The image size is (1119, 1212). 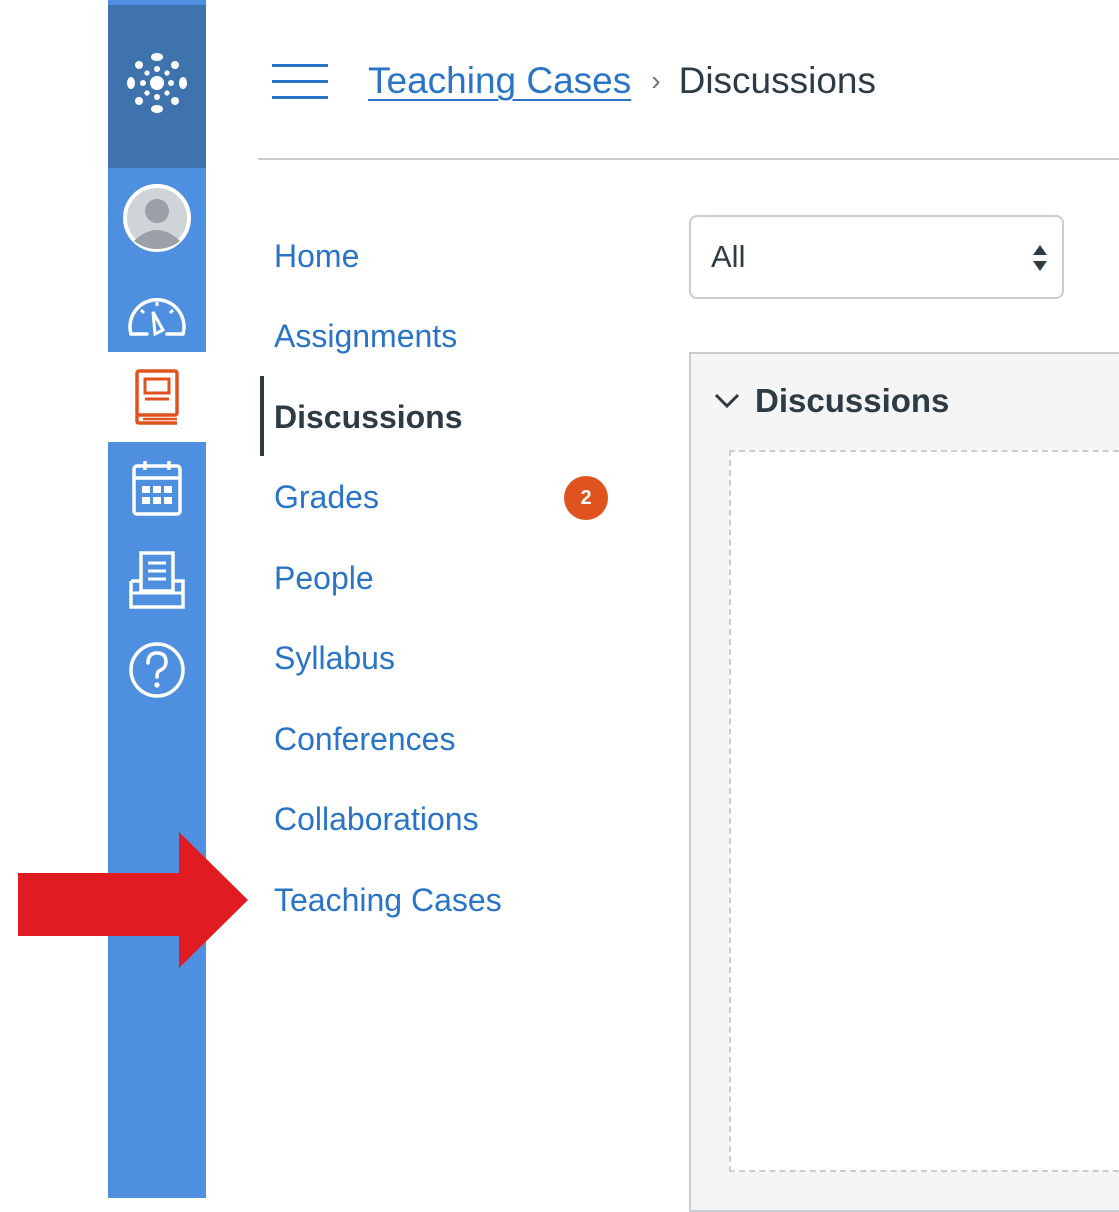 I want to click on breadcrumb-current: Discussions, so click(x=777, y=80).